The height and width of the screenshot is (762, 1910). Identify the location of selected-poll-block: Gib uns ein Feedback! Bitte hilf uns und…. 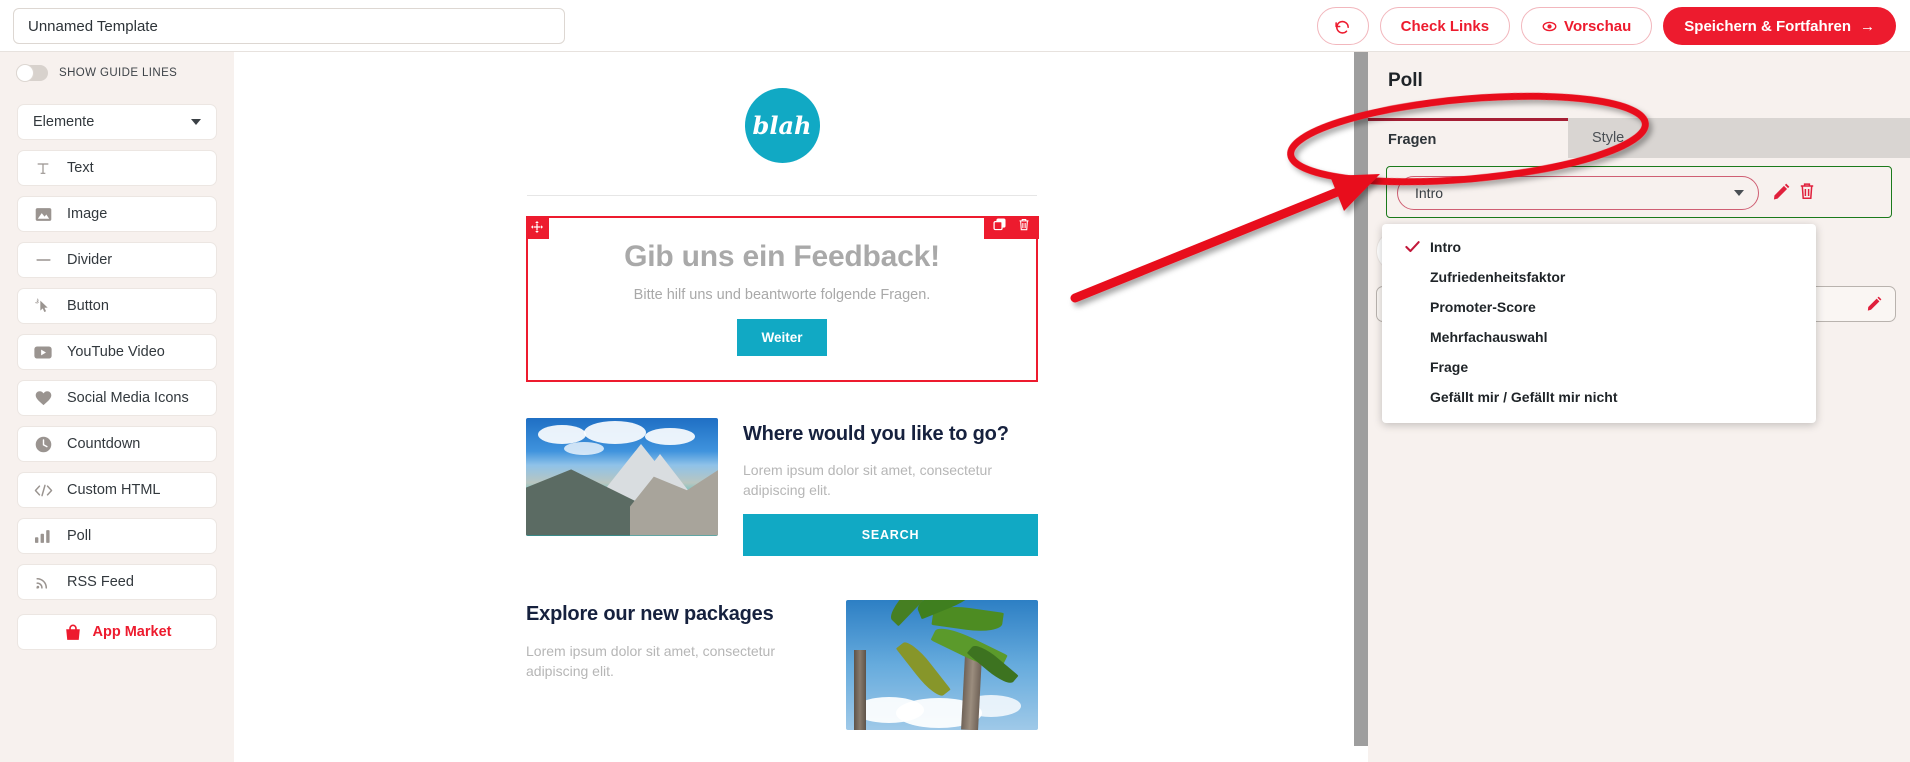
(782, 298).